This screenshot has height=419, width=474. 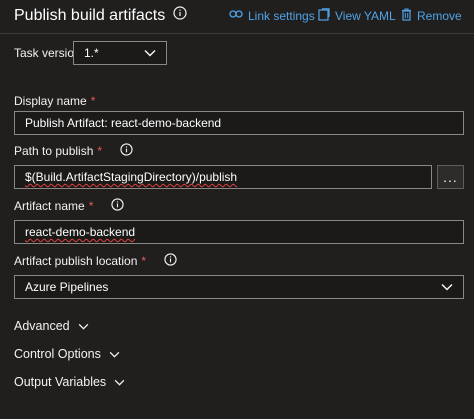 I want to click on display-name-label-text: Display name, so click(x=50, y=101).